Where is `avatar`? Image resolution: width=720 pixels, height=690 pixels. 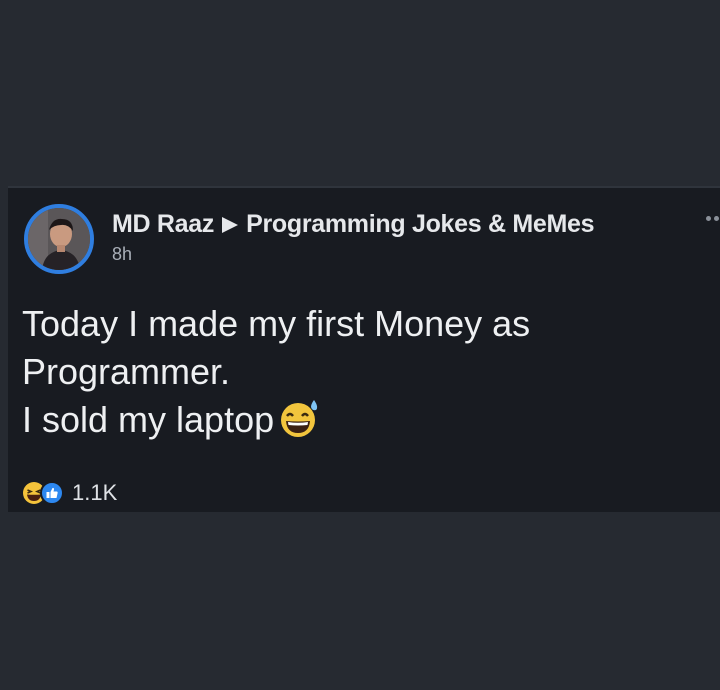
avatar is located at coordinates (59, 239).